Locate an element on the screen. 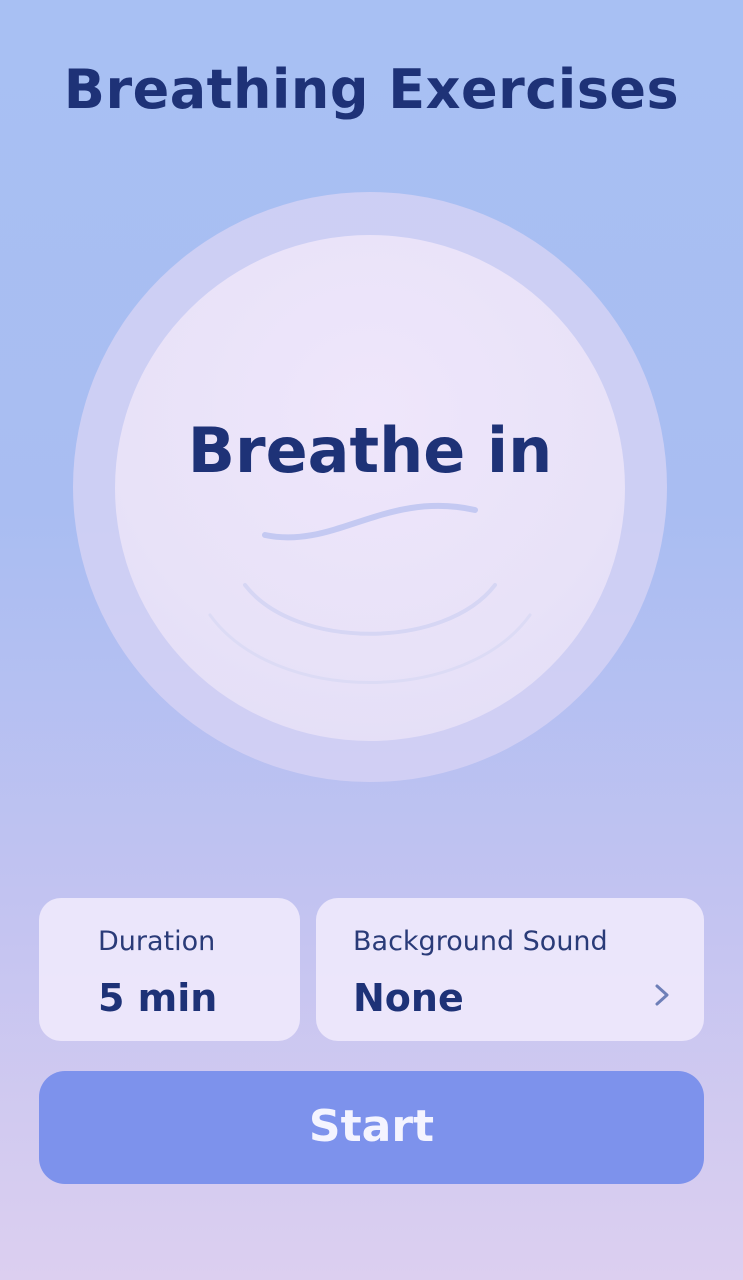  background-sound-card: Background Sound None is located at coordinates (510, 969).